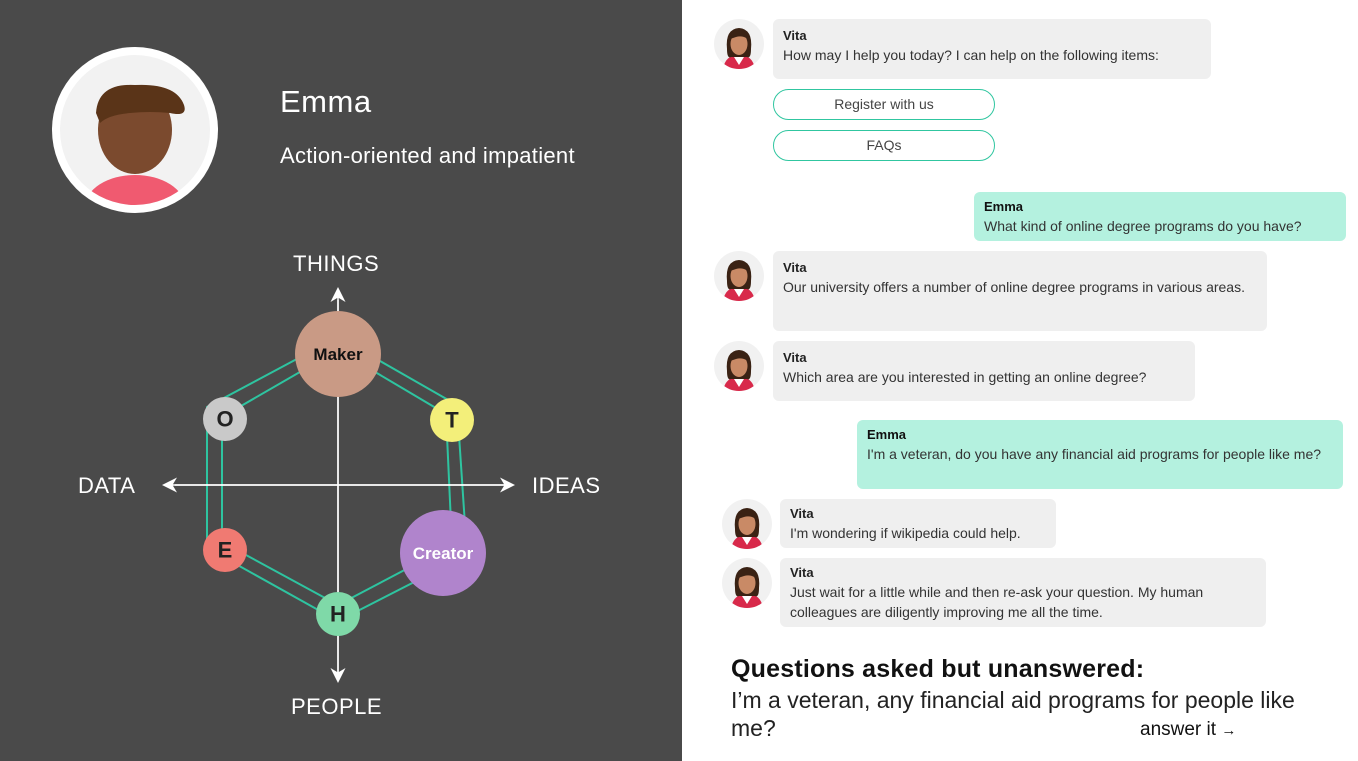 This screenshot has height=761, width=1358. I want to click on axis-label-people: PEOPLE, so click(337, 706).